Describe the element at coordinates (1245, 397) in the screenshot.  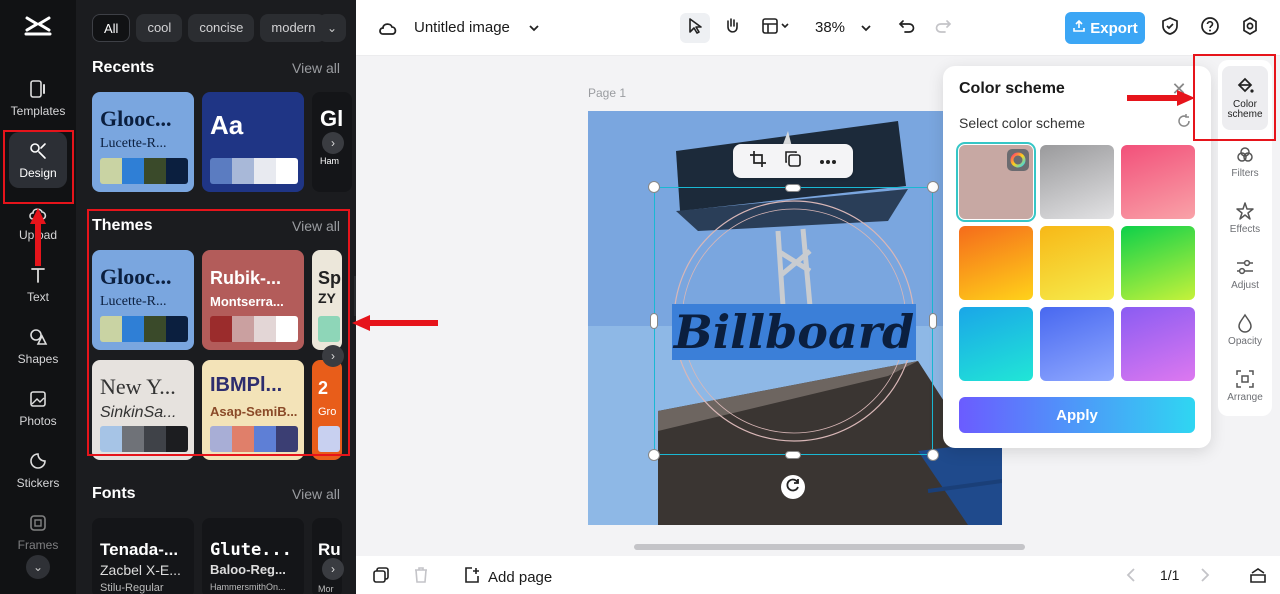
I see `tool-label: Arrange` at that location.